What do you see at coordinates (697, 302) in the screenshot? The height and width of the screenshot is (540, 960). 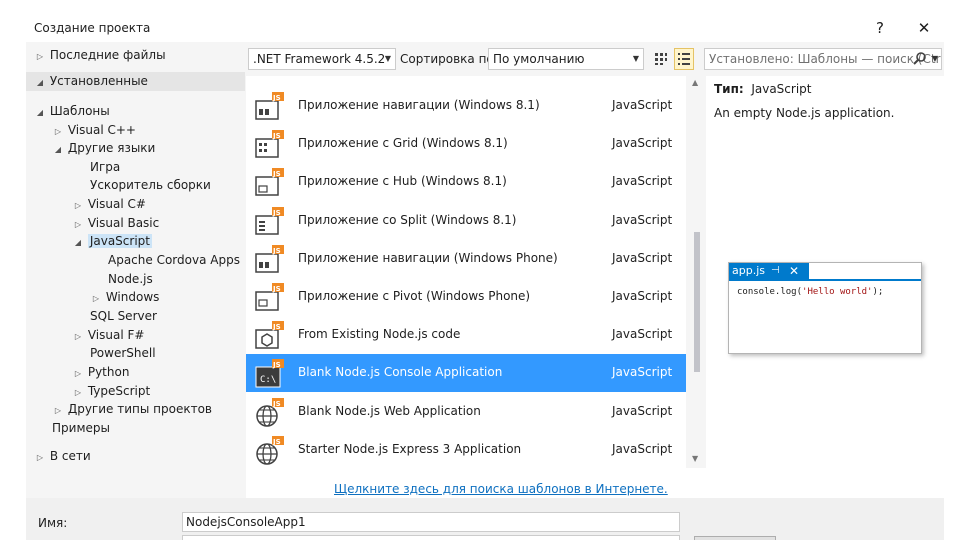 I see `scrollbar-thumb` at bounding box center [697, 302].